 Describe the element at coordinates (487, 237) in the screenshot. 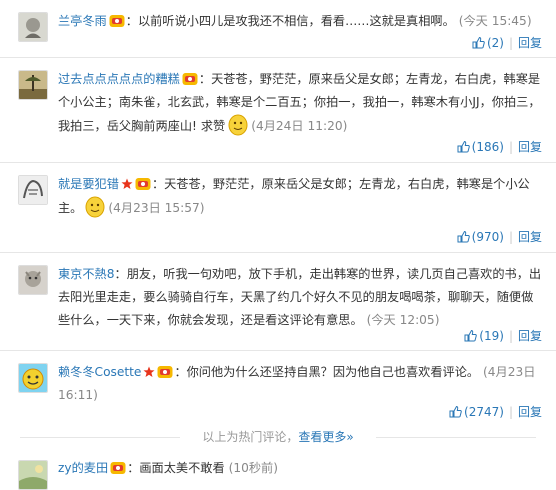

I see `like-count: (970)` at that location.